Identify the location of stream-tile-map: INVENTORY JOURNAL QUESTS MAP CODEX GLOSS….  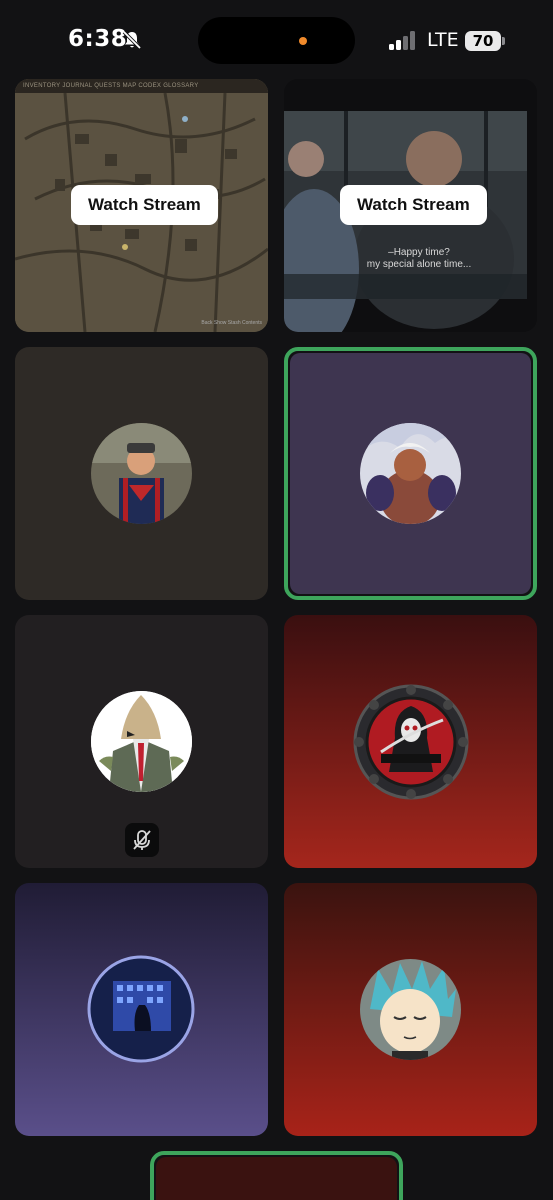
(141, 205).